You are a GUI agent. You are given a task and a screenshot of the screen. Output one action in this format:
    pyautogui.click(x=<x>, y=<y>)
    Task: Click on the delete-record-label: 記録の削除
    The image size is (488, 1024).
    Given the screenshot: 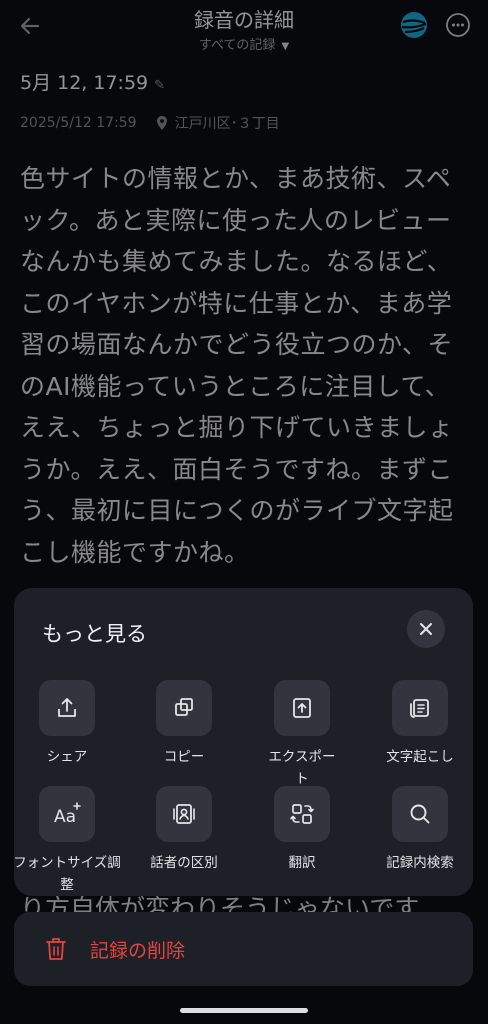 What is the action you would take?
    pyautogui.click(x=138, y=951)
    